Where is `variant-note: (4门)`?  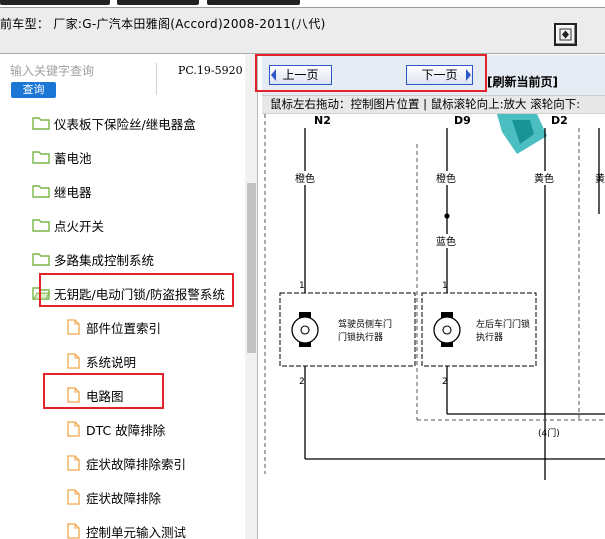
variant-note: (4门) is located at coordinates (549, 433).